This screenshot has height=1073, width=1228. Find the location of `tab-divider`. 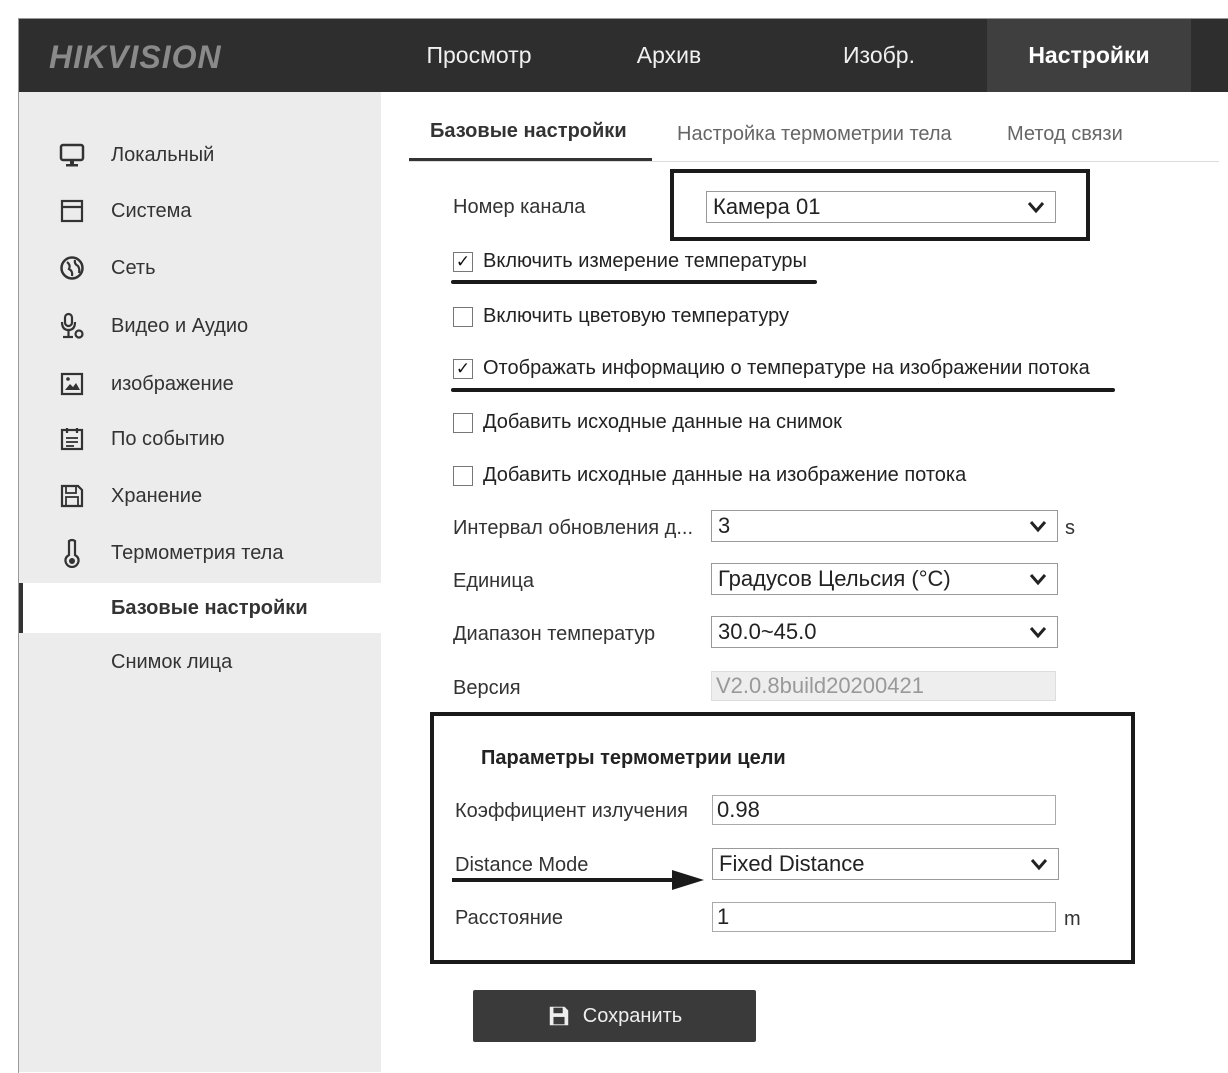

tab-divider is located at coordinates (814, 161).